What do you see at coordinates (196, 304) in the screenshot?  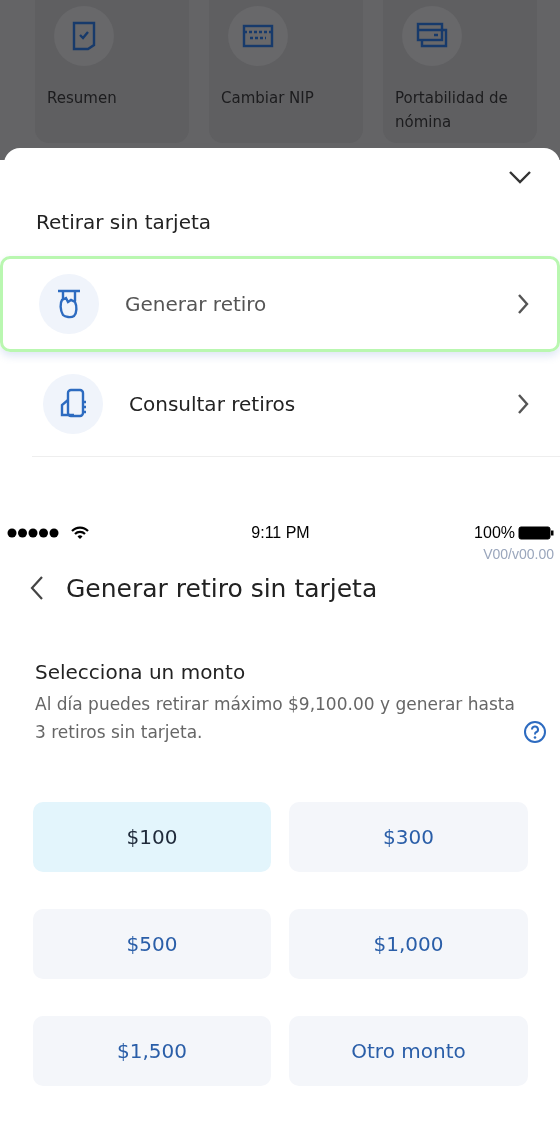 I see `option-label: Generar retiro` at bounding box center [196, 304].